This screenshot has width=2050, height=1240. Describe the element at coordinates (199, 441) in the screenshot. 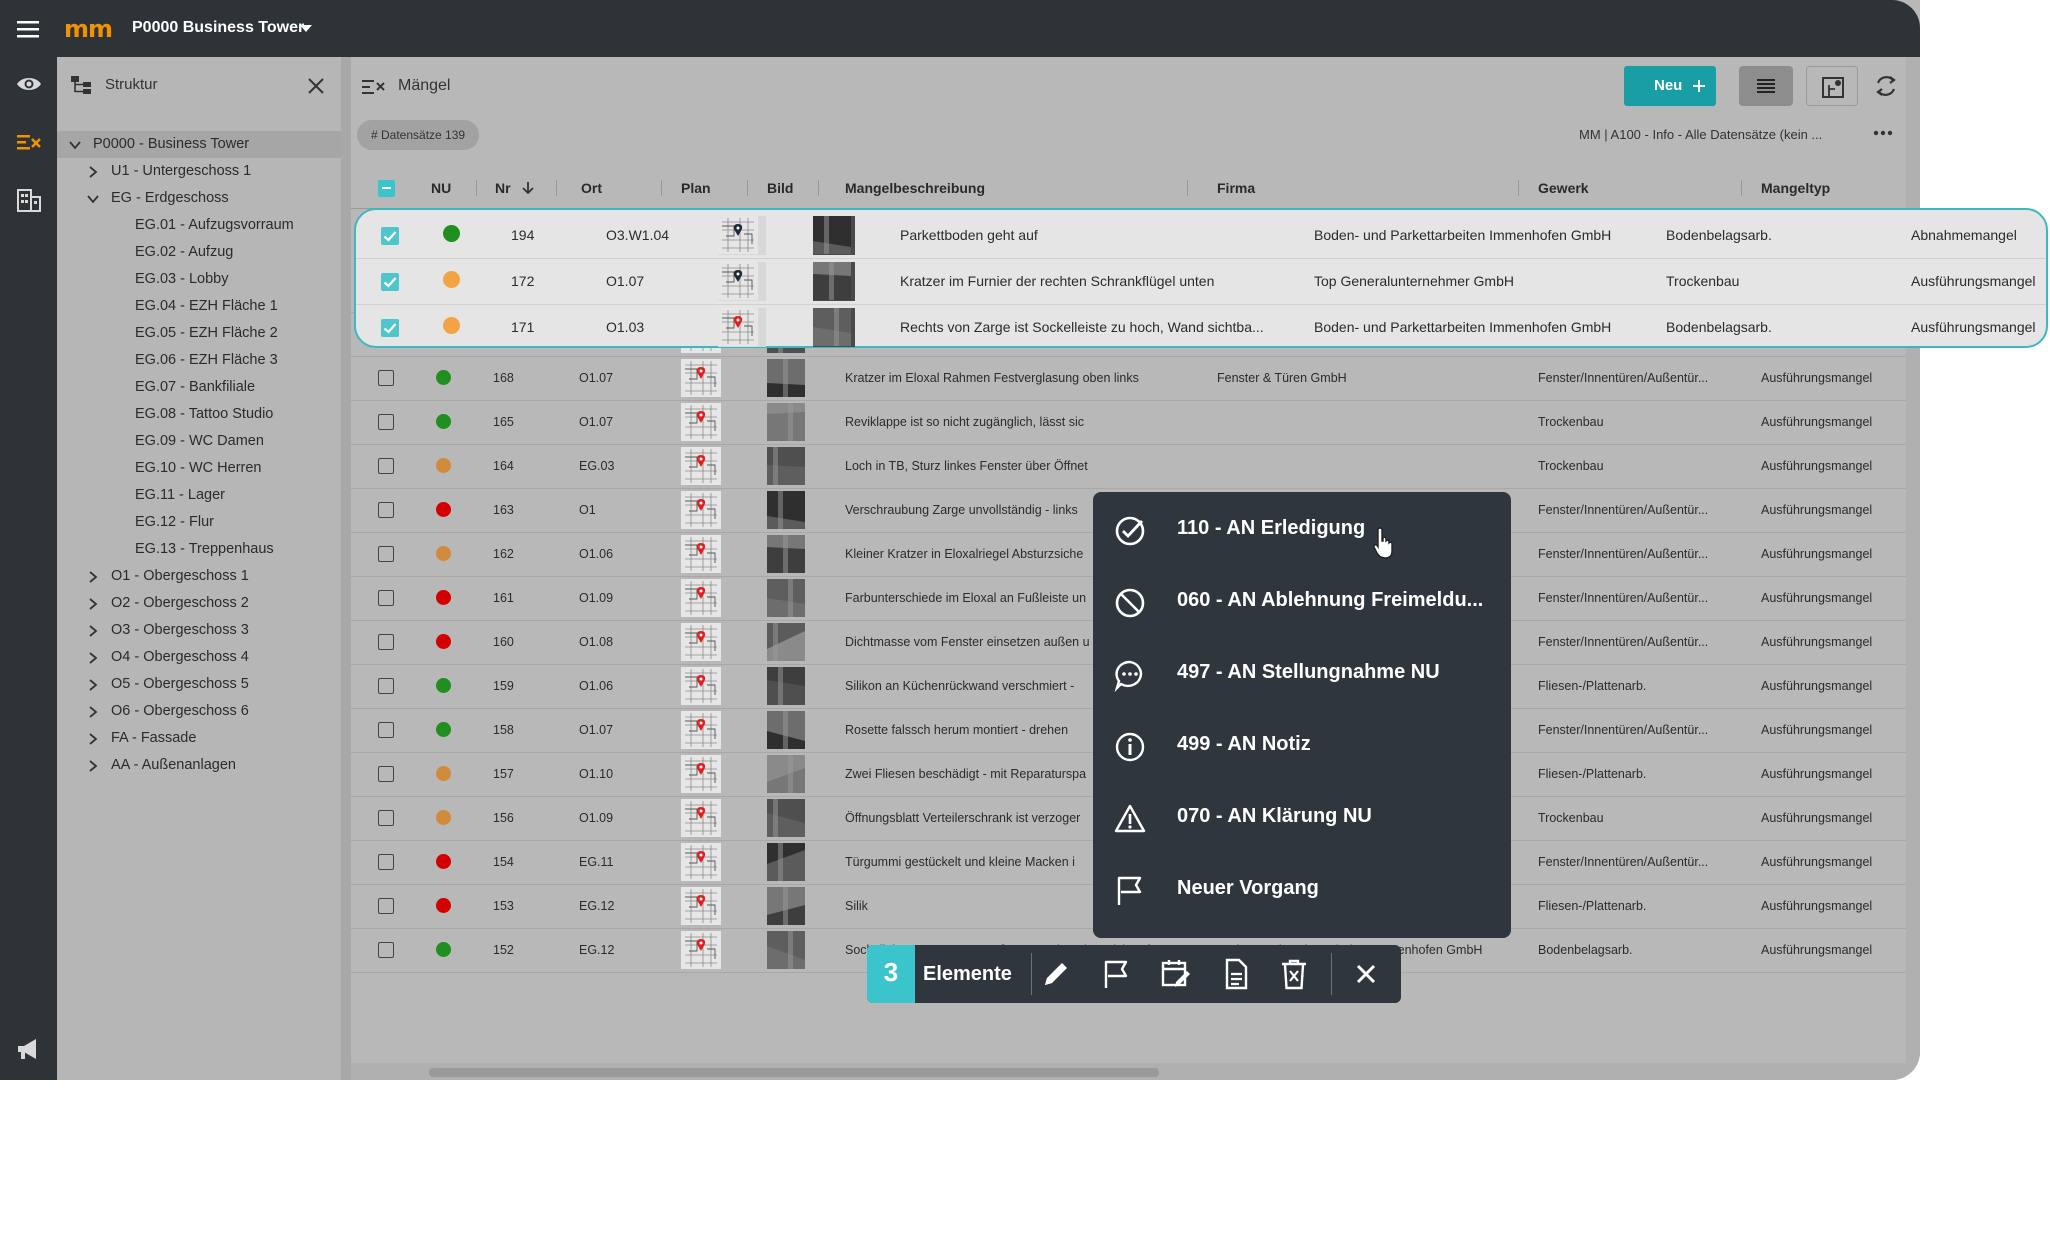

I see `tree-item: EG.09 - WC Damen` at that location.